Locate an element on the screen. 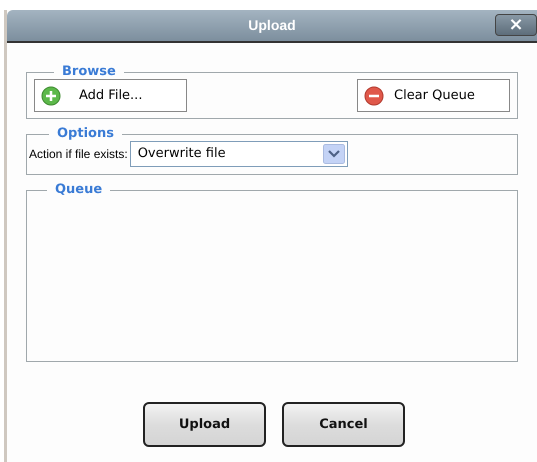  group-legend: Browse is located at coordinates (89, 72).